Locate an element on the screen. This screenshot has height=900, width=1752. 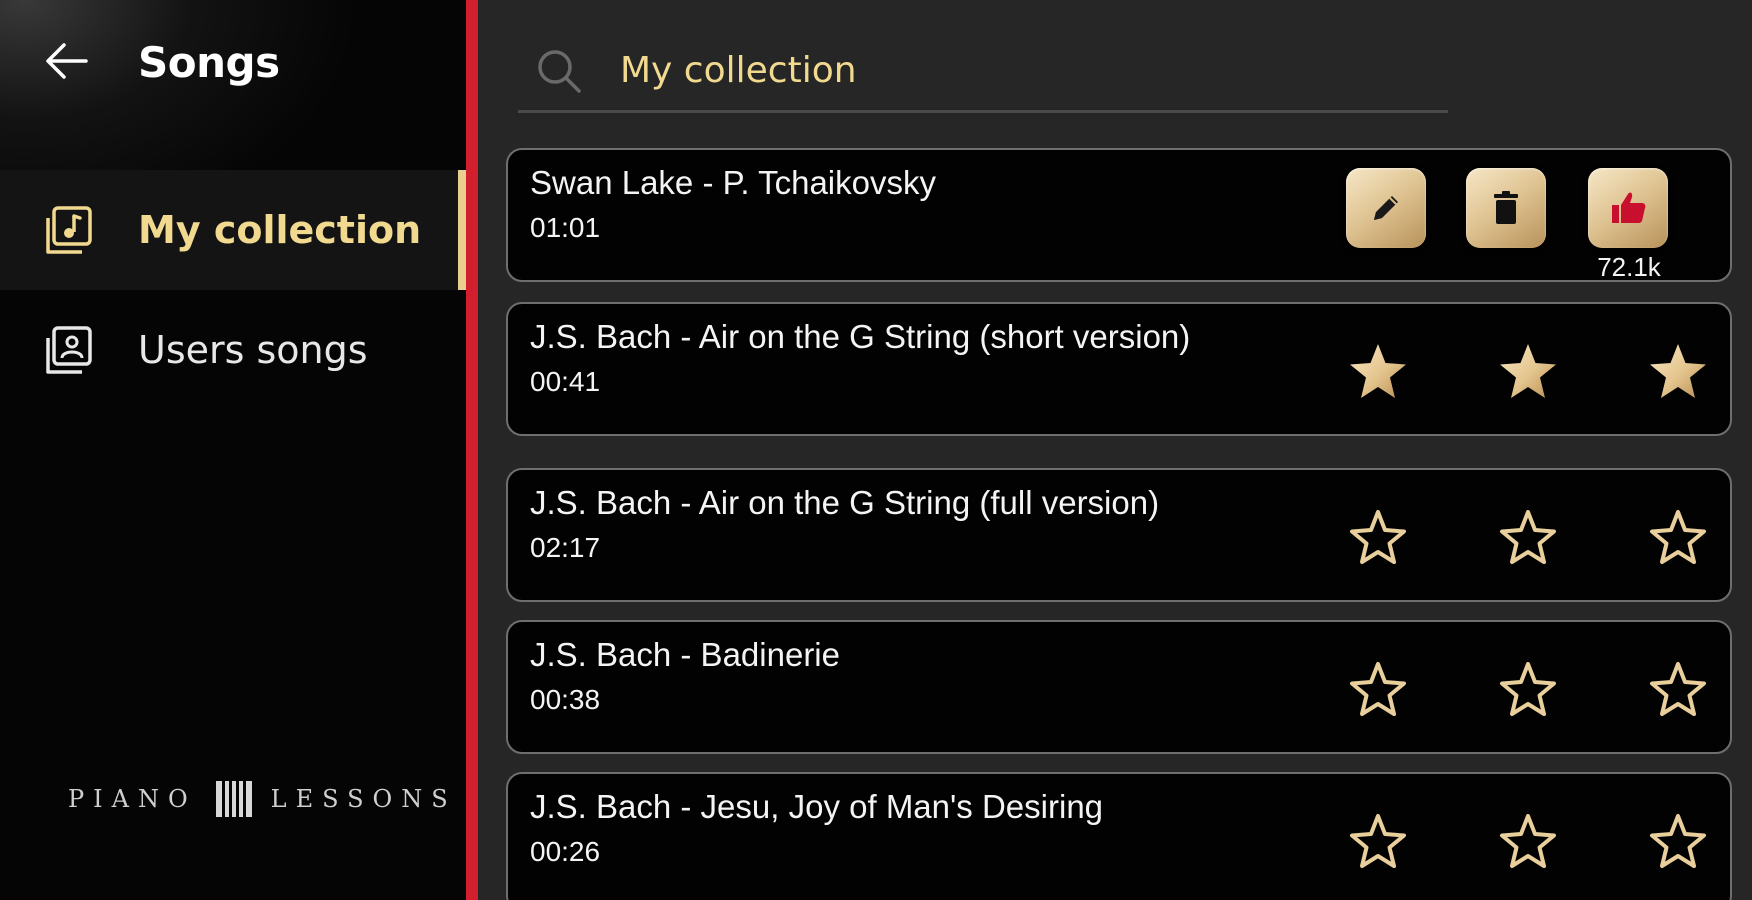
search-underline is located at coordinates (983, 76).